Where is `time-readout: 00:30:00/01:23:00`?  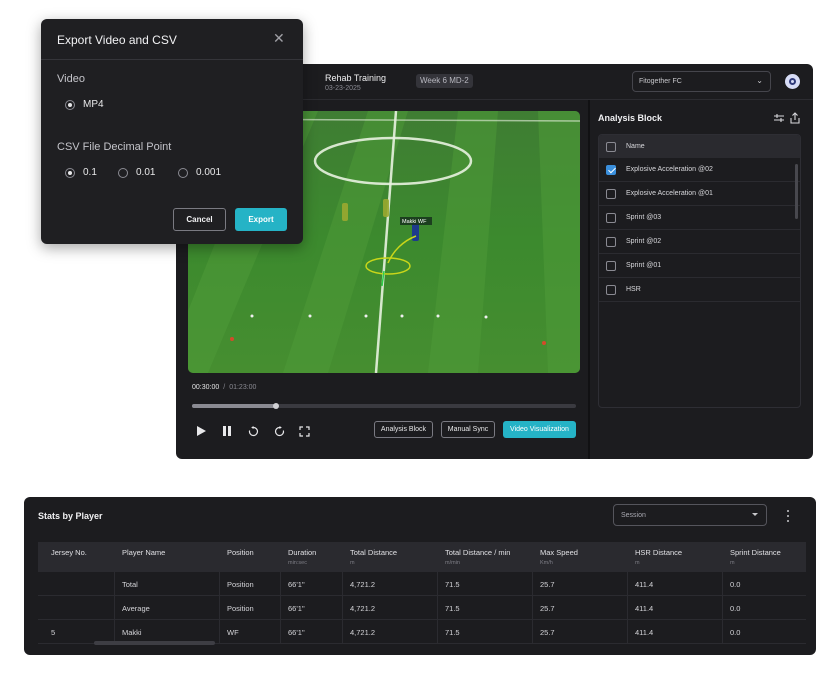 time-readout: 00:30:00/01:23:00 is located at coordinates (224, 387).